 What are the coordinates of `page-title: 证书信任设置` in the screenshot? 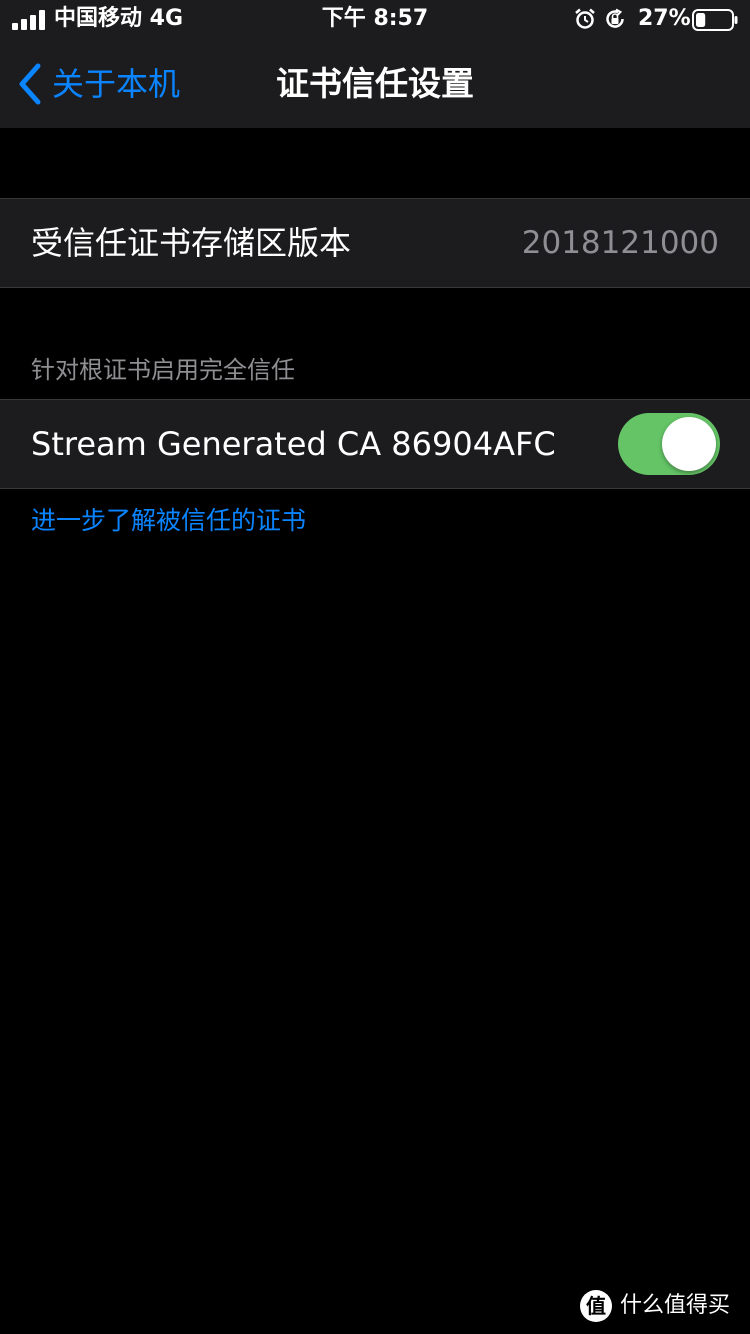 It's located at (375, 83).